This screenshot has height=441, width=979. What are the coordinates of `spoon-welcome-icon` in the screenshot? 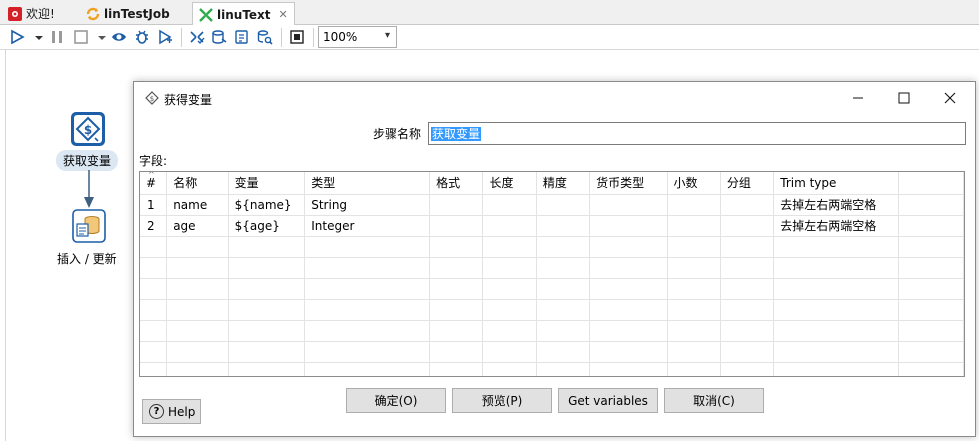 It's located at (15, 13).